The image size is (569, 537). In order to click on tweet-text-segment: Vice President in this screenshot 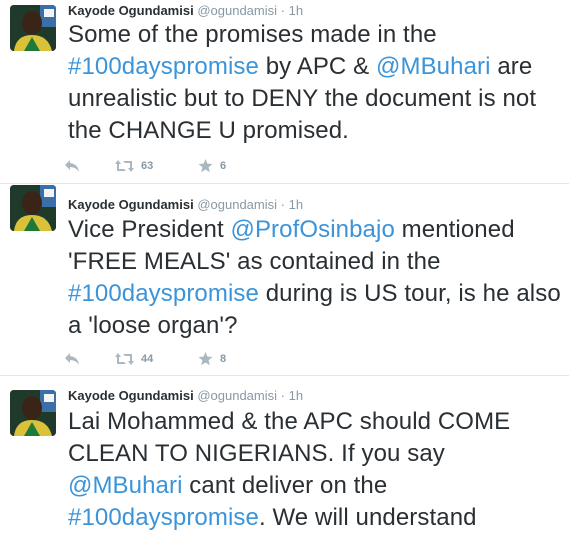, I will do `click(149, 229)`.